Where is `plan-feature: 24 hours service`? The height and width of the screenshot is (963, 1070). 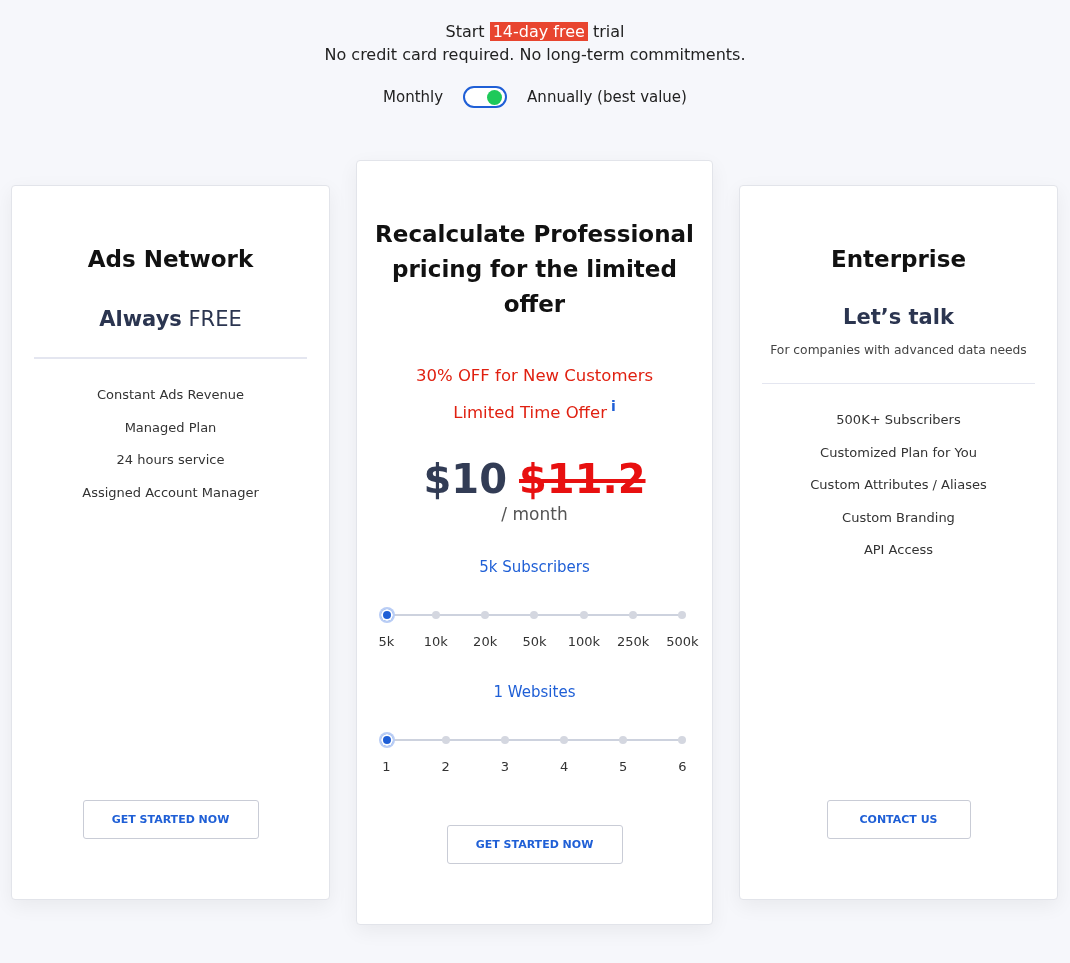
plan-feature: 24 hours service is located at coordinates (170, 460).